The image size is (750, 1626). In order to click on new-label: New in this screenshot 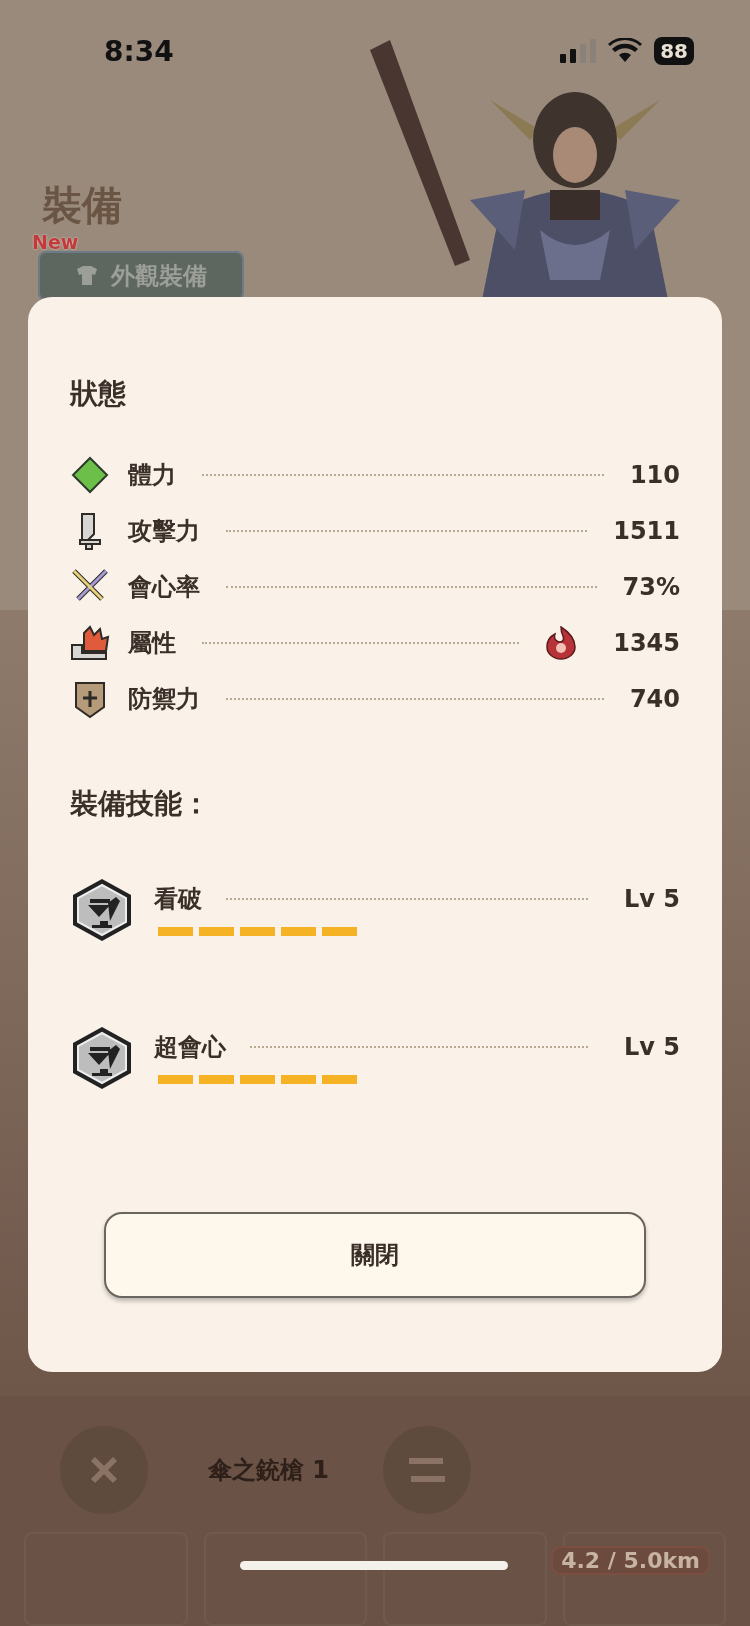, I will do `click(55, 242)`.